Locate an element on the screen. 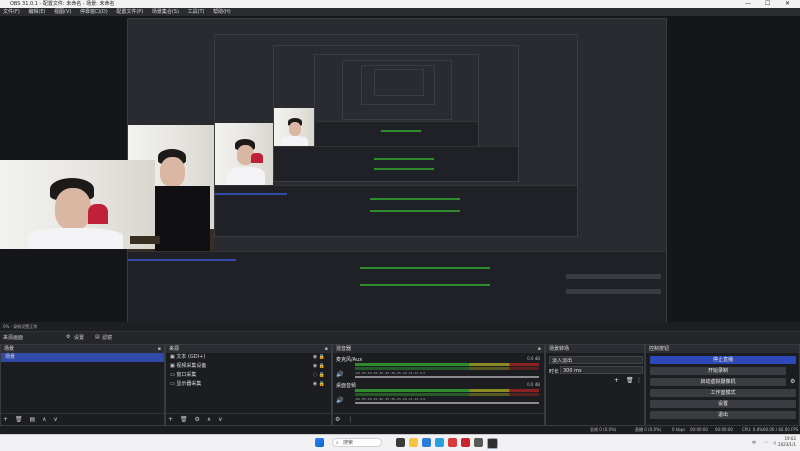  mic-channel-name: 麦克风/Aux is located at coordinates (349, 360).